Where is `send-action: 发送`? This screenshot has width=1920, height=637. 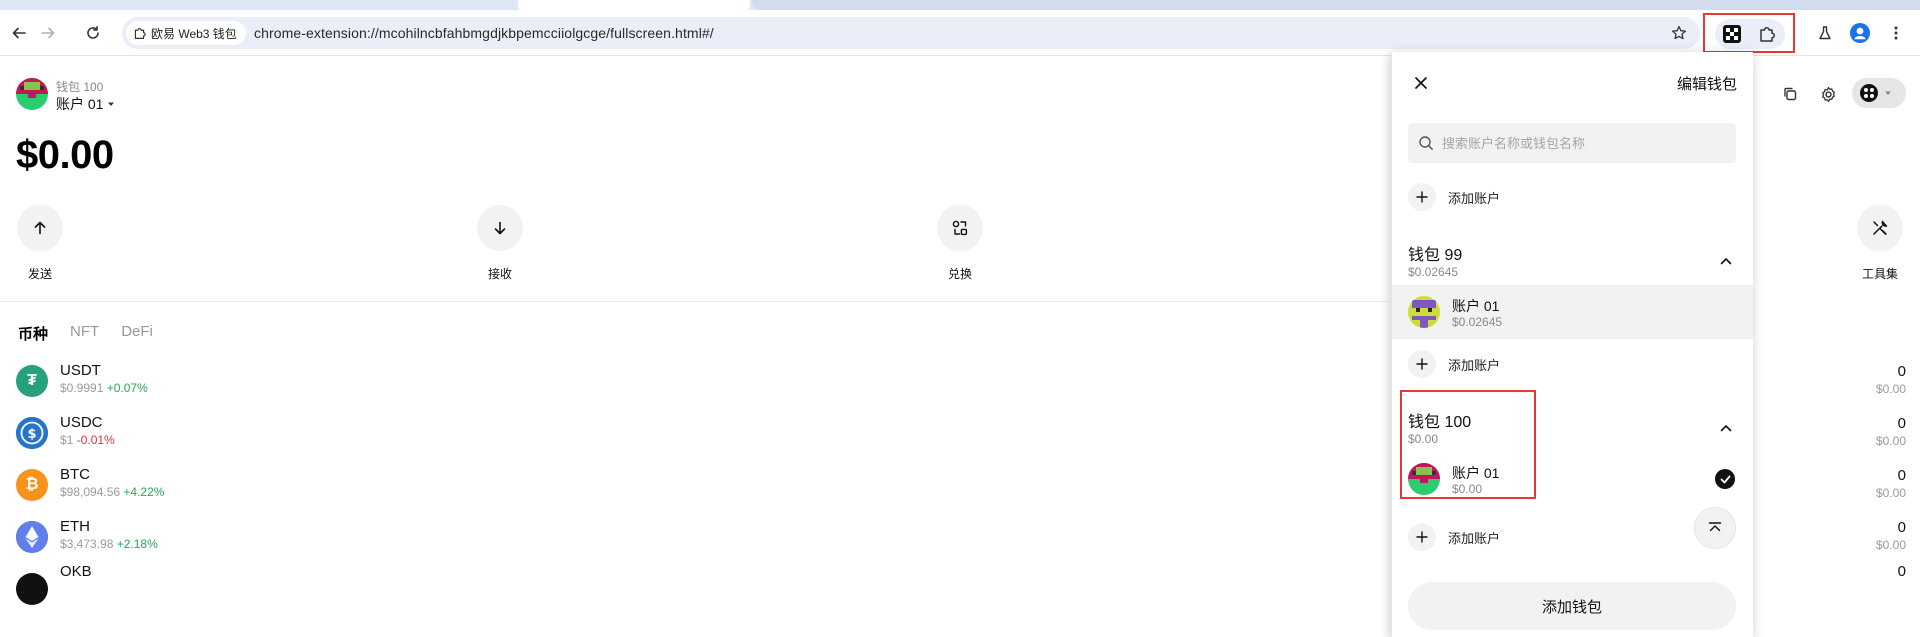 send-action: 发送 is located at coordinates (40, 243).